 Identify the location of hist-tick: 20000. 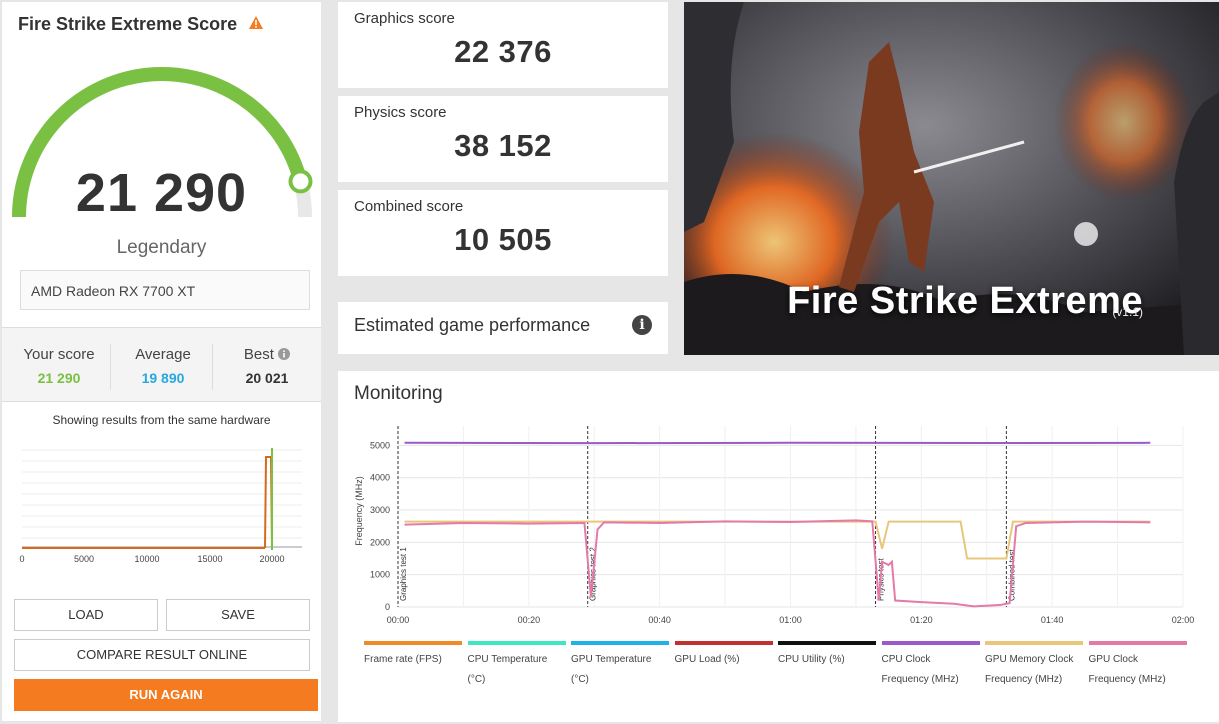
(271, 559).